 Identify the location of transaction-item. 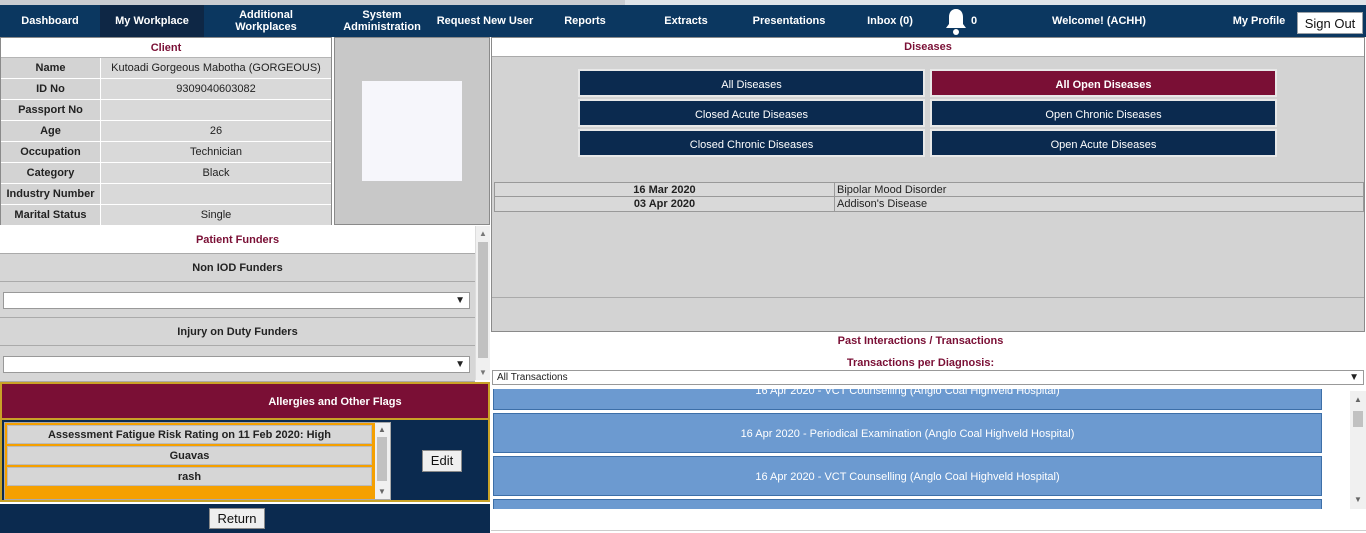
(907, 504).